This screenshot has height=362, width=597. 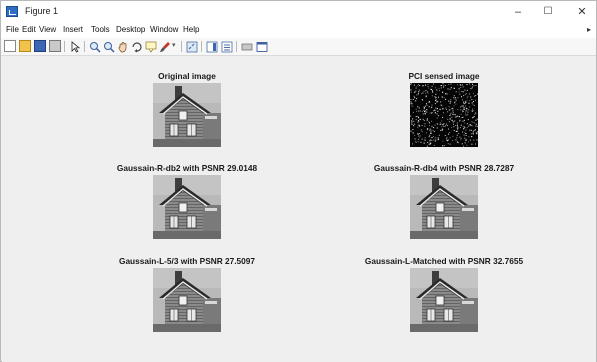 I want to click on edit-plot-icon, so click(x=75, y=46).